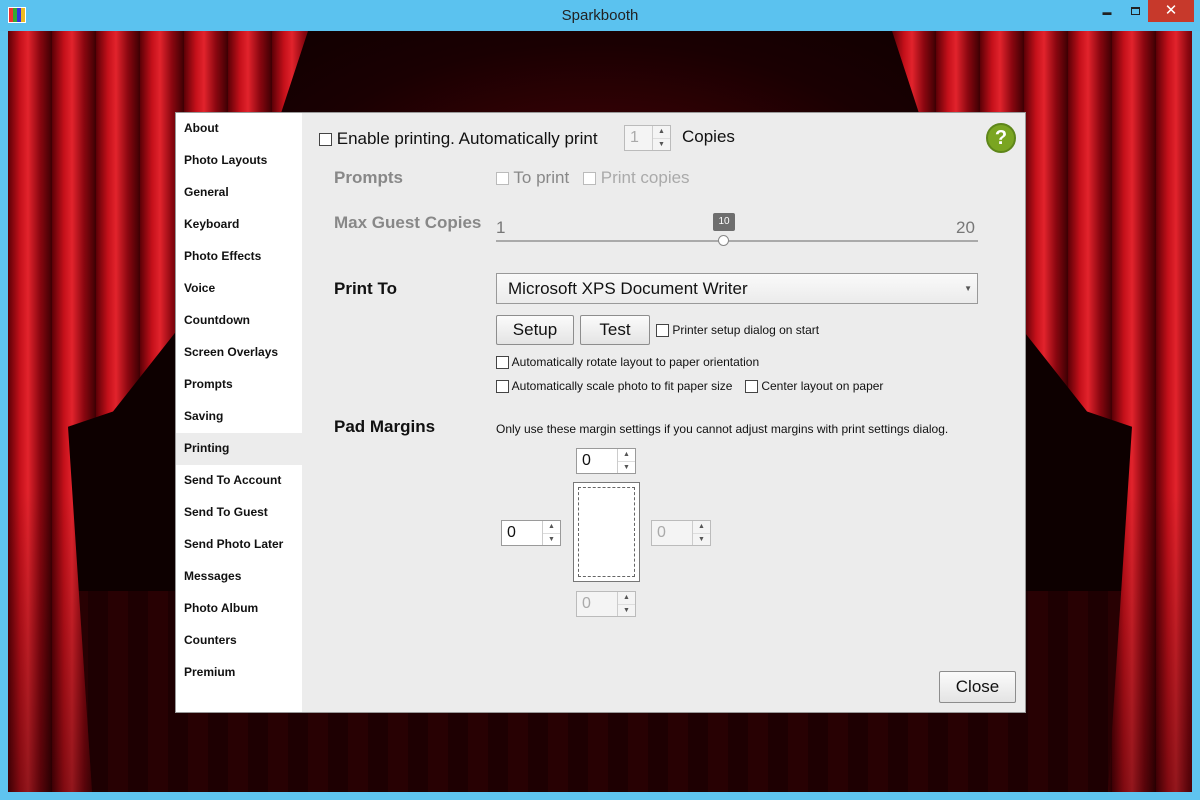 This screenshot has height=800, width=1200. Describe the element at coordinates (628, 288) in the screenshot. I see `printer-selected-value: Microsoft XPS Document Writer` at that location.